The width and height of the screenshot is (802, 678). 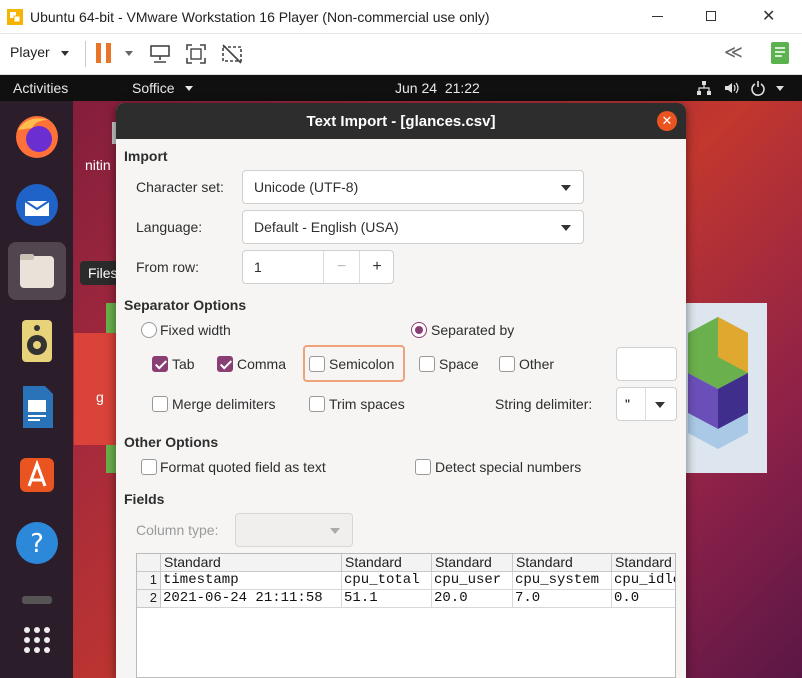 What do you see at coordinates (537, 364) in the screenshot?
I see `other-label: Other` at bounding box center [537, 364].